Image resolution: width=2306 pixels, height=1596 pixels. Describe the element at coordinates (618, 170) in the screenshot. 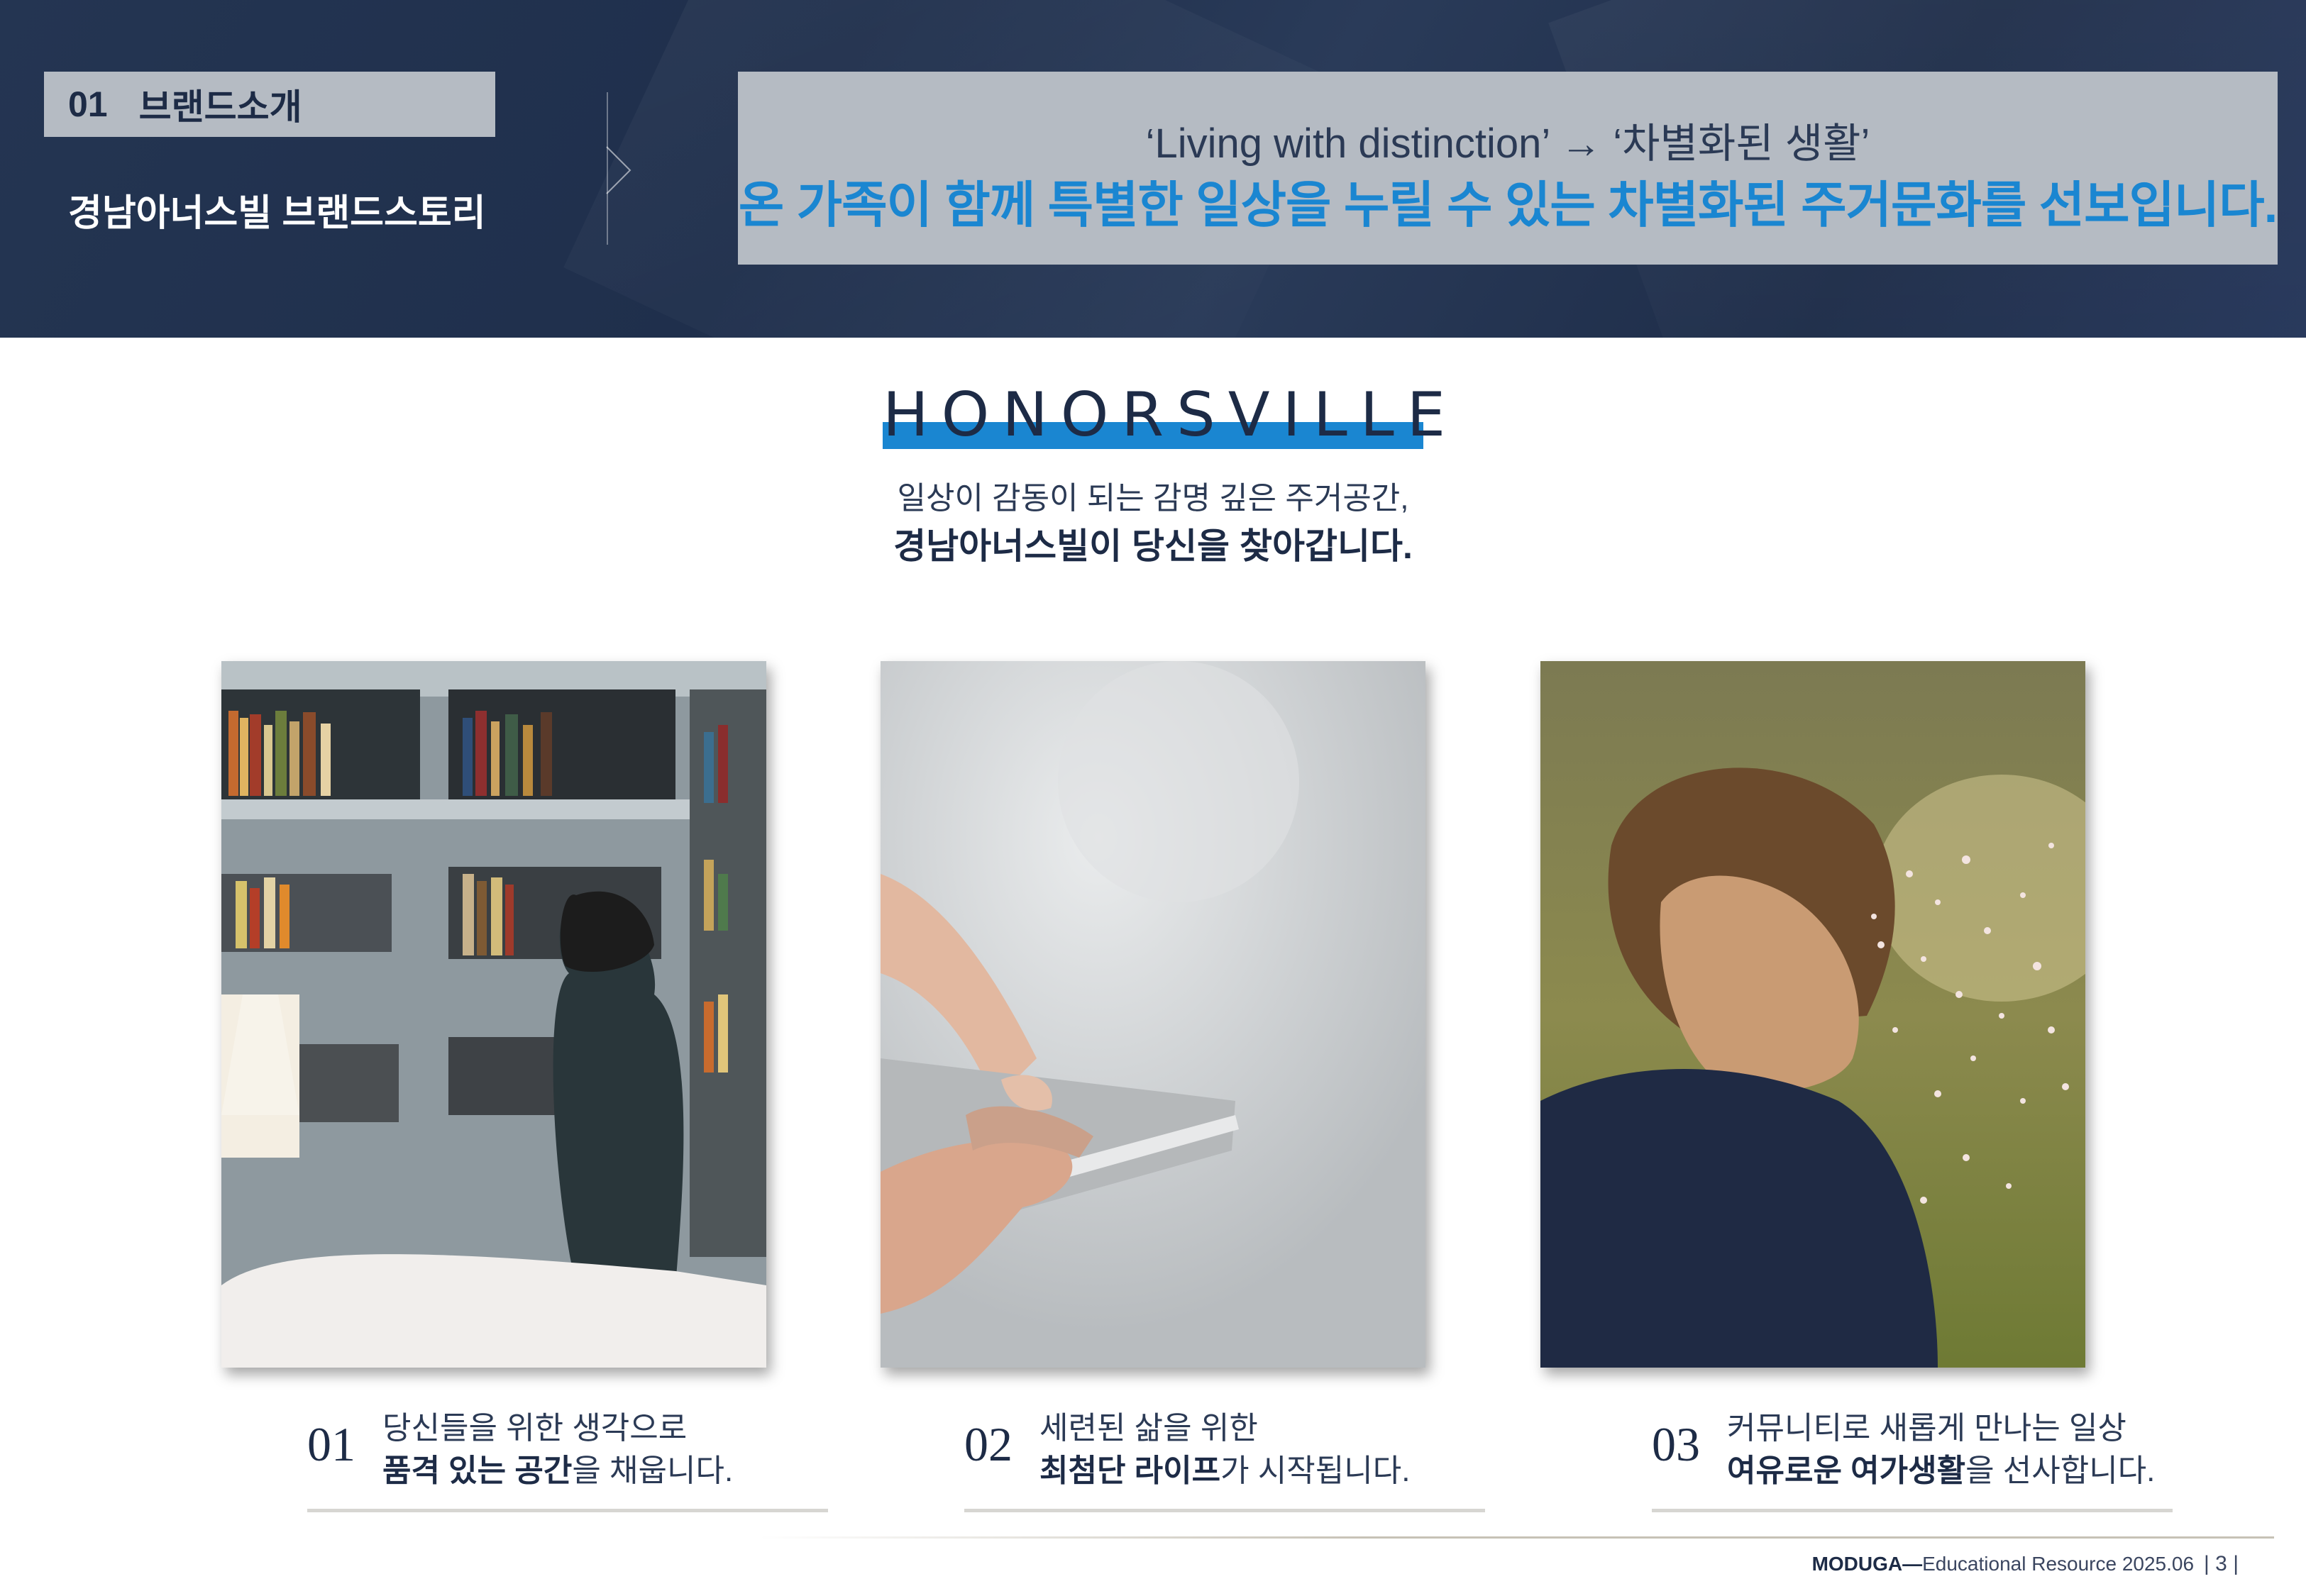

I see `chevron-right-icon` at that location.